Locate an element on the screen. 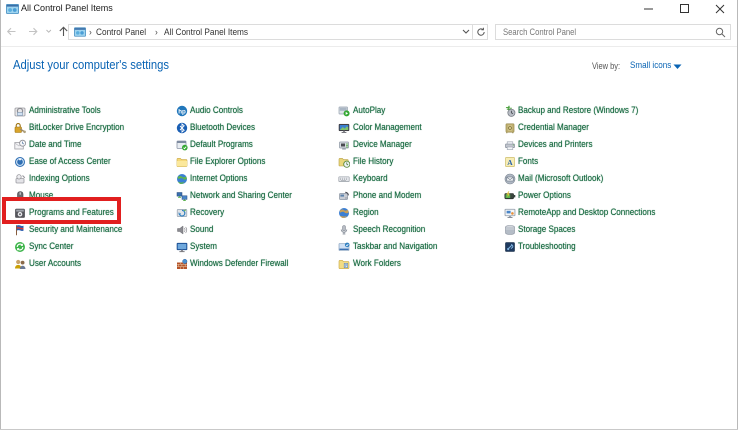  svg-text: A is located at coordinates (510, 162).